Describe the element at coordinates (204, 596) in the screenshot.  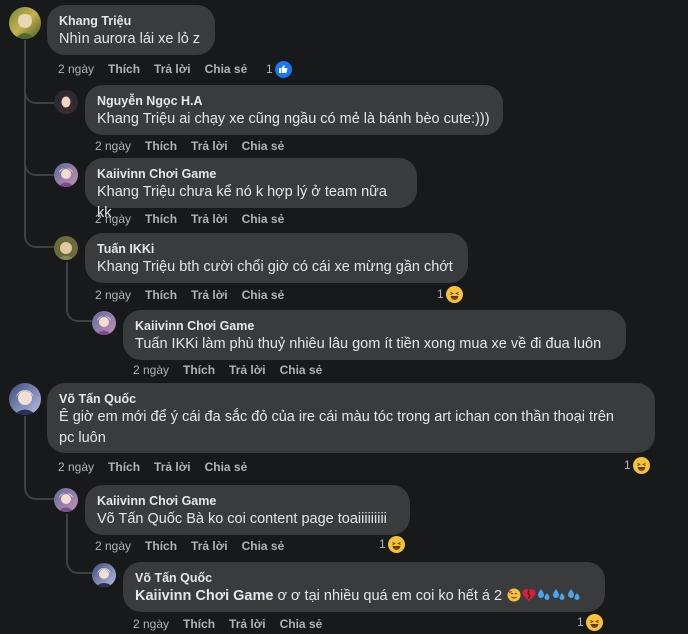
I see `mention-link: Kaiivinn Chơi Game` at that location.